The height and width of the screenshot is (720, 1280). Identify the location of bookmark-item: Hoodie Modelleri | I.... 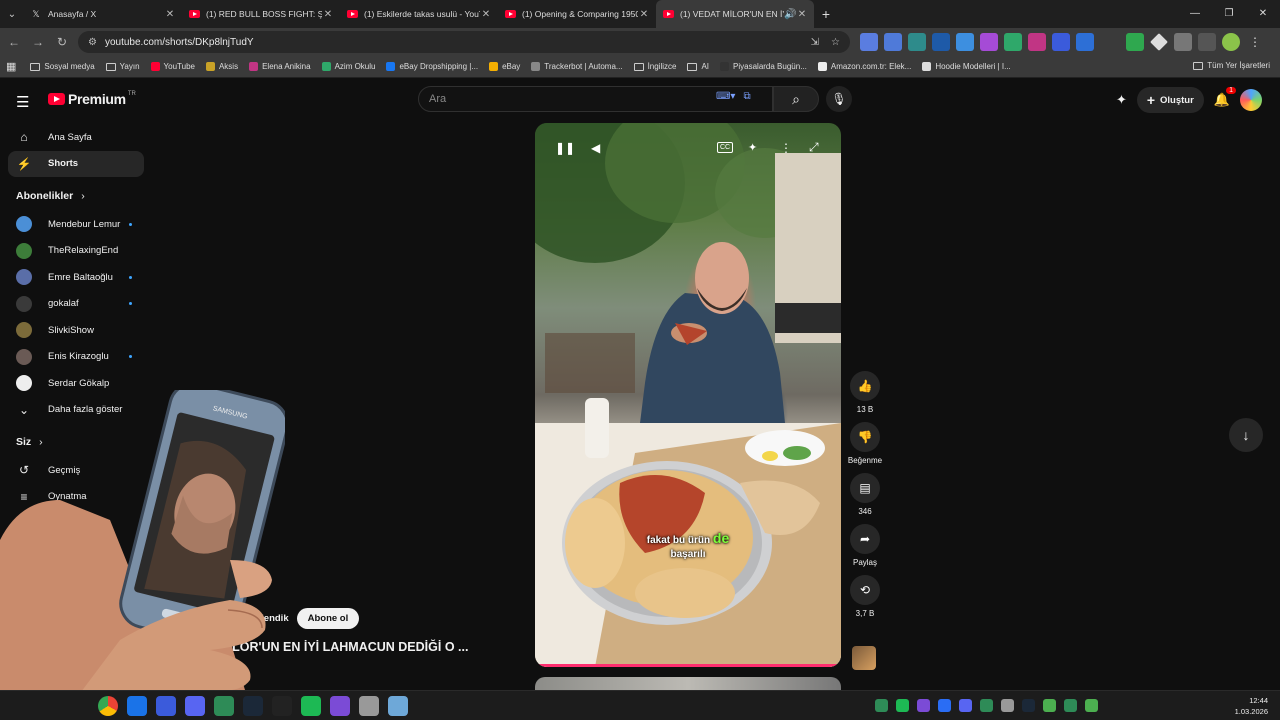
(966, 66).